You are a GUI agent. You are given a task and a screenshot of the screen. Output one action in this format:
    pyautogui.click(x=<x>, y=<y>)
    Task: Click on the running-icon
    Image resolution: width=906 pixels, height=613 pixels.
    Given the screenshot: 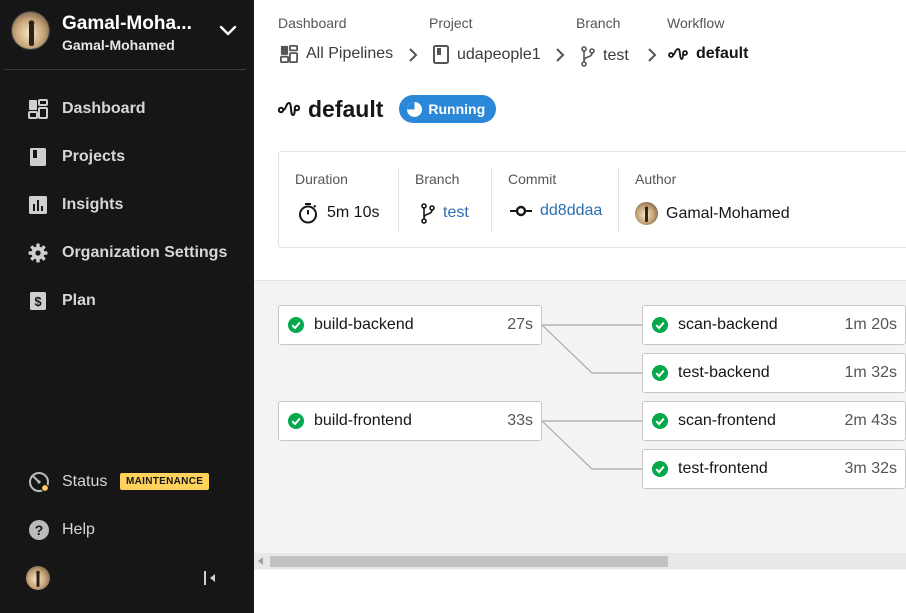 What is the action you would take?
    pyautogui.click(x=415, y=109)
    